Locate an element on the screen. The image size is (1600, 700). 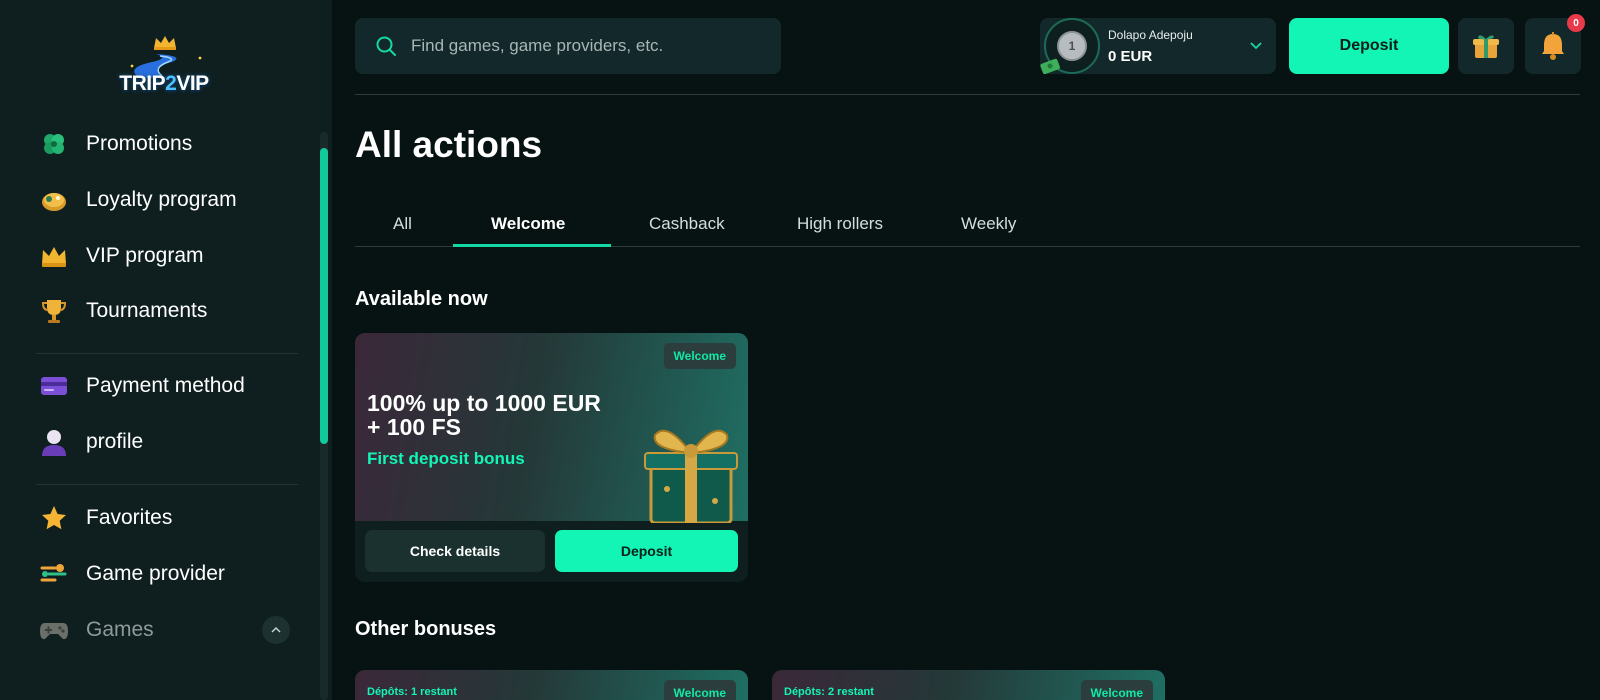
gift-box-illustration is located at coordinates (691, 476).